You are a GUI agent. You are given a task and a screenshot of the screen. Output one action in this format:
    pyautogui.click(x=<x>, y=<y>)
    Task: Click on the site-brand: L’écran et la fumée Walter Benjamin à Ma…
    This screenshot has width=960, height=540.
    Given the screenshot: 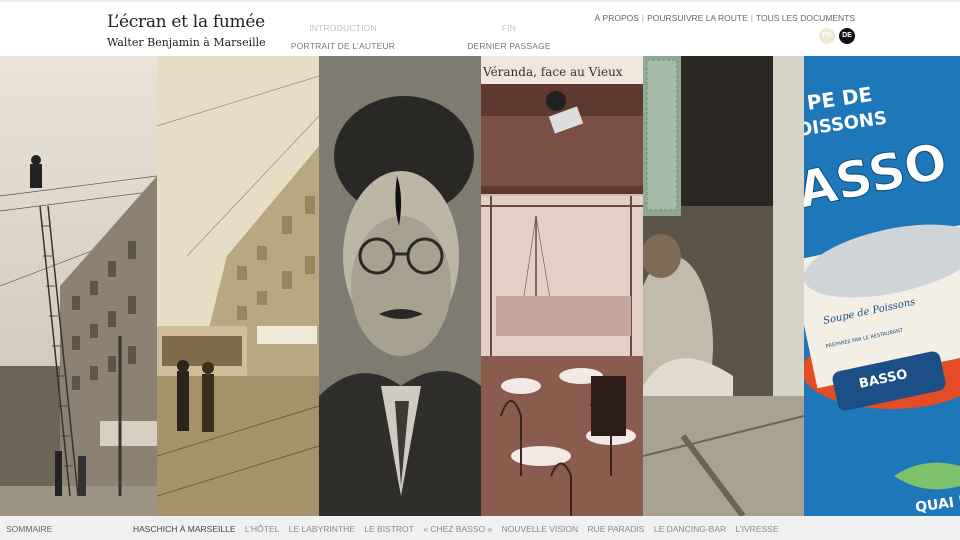 What is the action you would take?
    pyautogui.click(x=186, y=30)
    